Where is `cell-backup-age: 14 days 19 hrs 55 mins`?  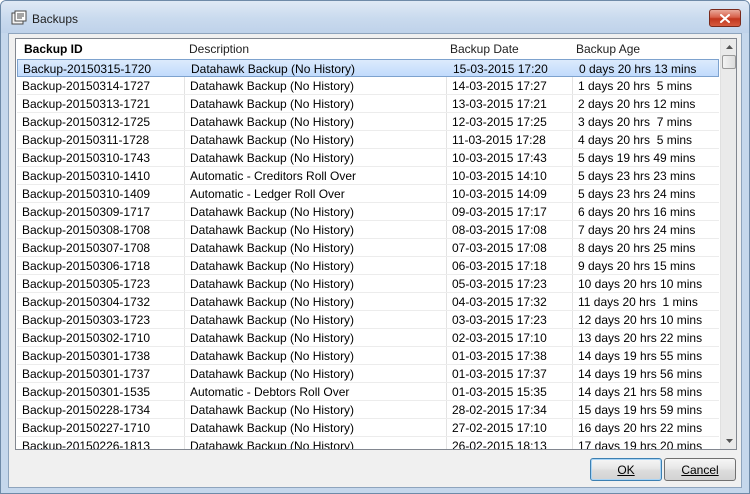 cell-backup-age: 14 days 19 hrs 55 mins is located at coordinates (640, 356).